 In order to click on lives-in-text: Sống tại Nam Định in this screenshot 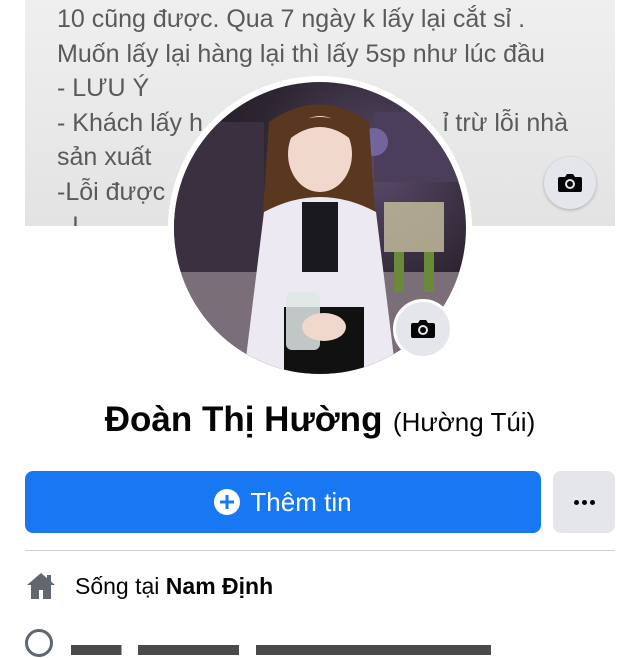, I will do `click(174, 586)`.